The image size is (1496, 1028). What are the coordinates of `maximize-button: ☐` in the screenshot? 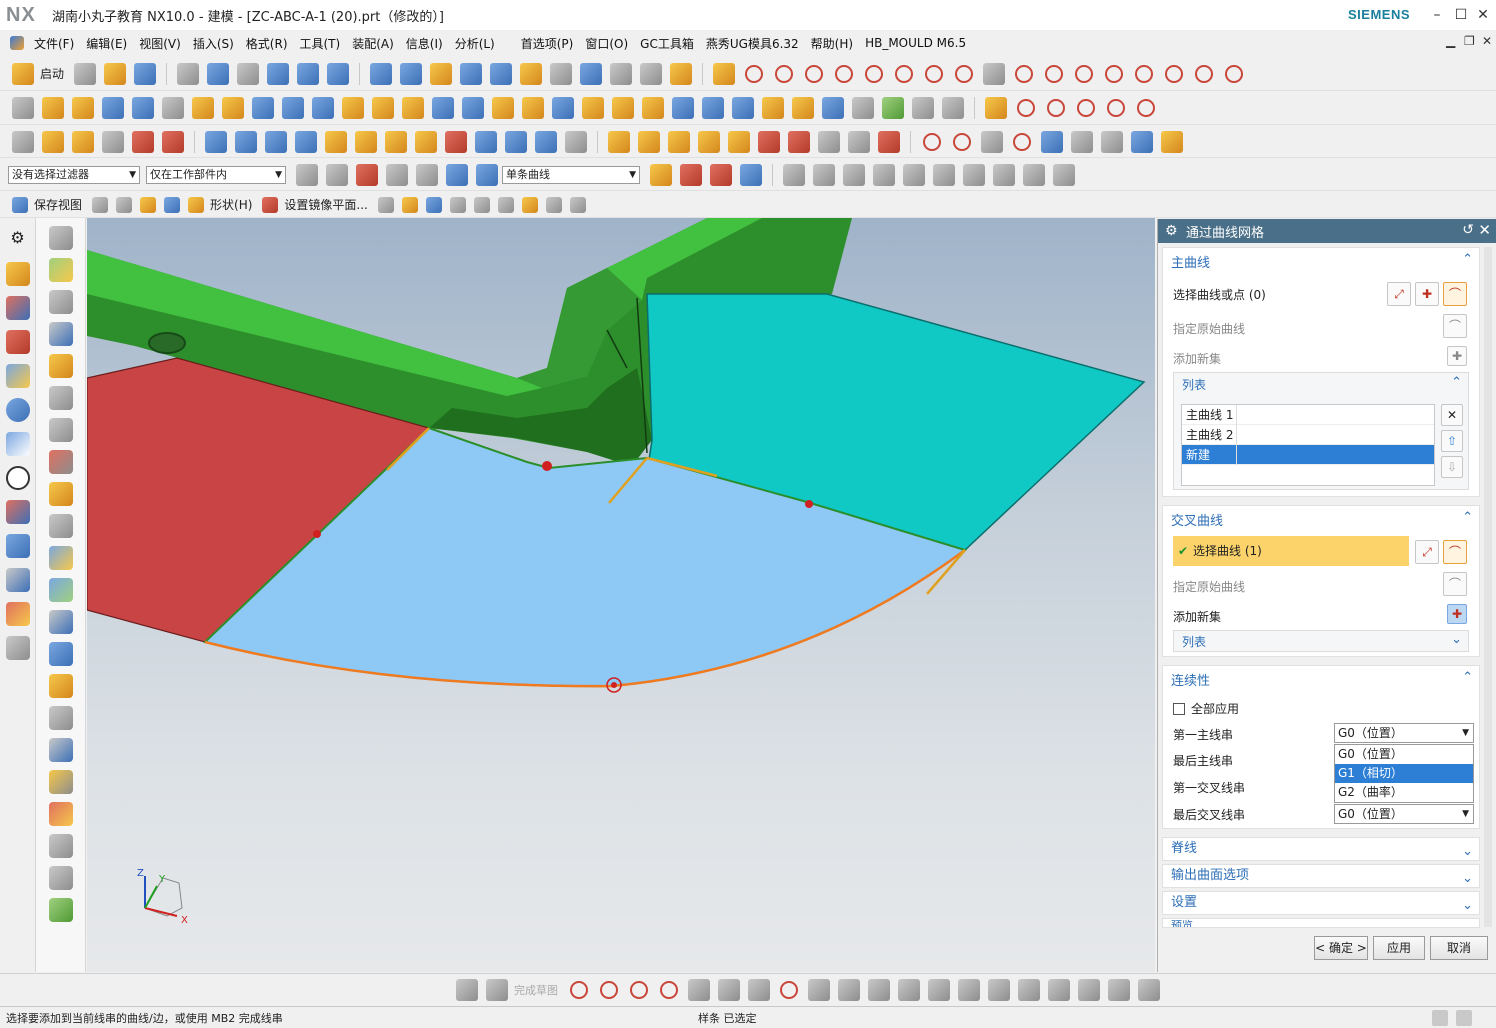 It's located at (1461, 15).